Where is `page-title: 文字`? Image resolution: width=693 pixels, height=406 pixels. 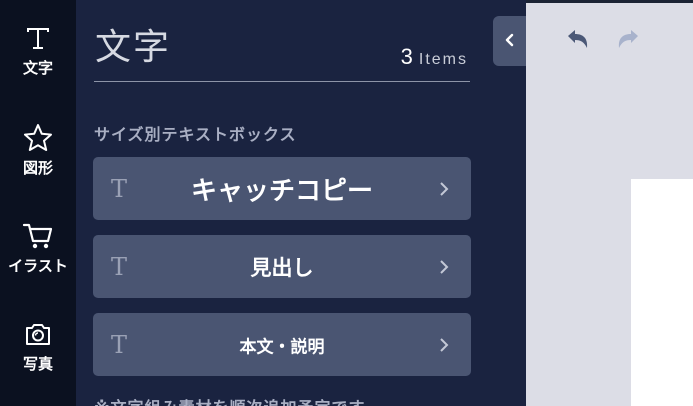
page-title: 文字 is located at coordinates (133, 47).